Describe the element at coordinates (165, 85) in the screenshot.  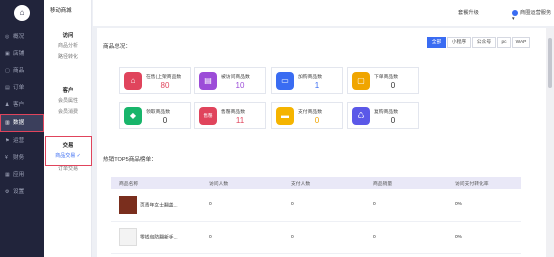
I see `stat-value: 80` at that location.